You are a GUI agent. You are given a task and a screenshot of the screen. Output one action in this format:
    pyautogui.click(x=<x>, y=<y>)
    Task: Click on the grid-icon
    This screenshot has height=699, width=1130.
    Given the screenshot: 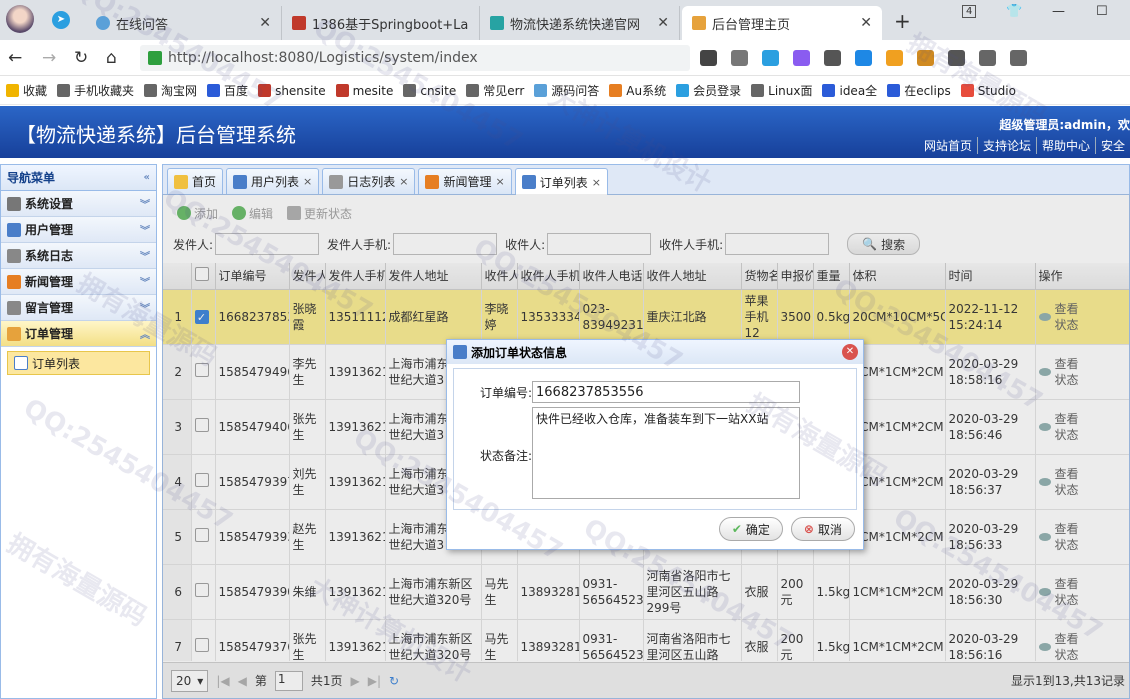 What is the action you would take?
    pyautogui.click(x=956, y=58)
    